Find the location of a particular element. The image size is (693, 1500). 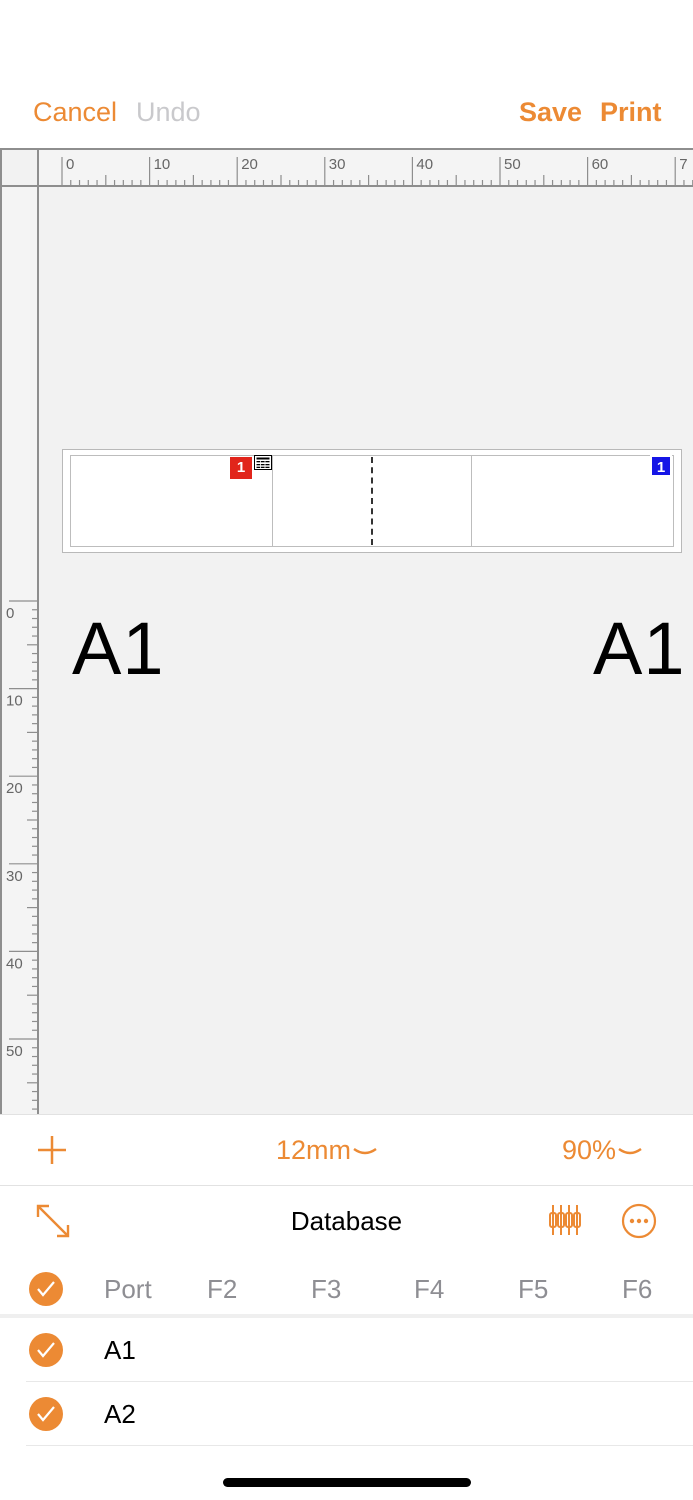

vertical-ruler: 0 10 20 30 40 50 is located at coordinates (19, 650).